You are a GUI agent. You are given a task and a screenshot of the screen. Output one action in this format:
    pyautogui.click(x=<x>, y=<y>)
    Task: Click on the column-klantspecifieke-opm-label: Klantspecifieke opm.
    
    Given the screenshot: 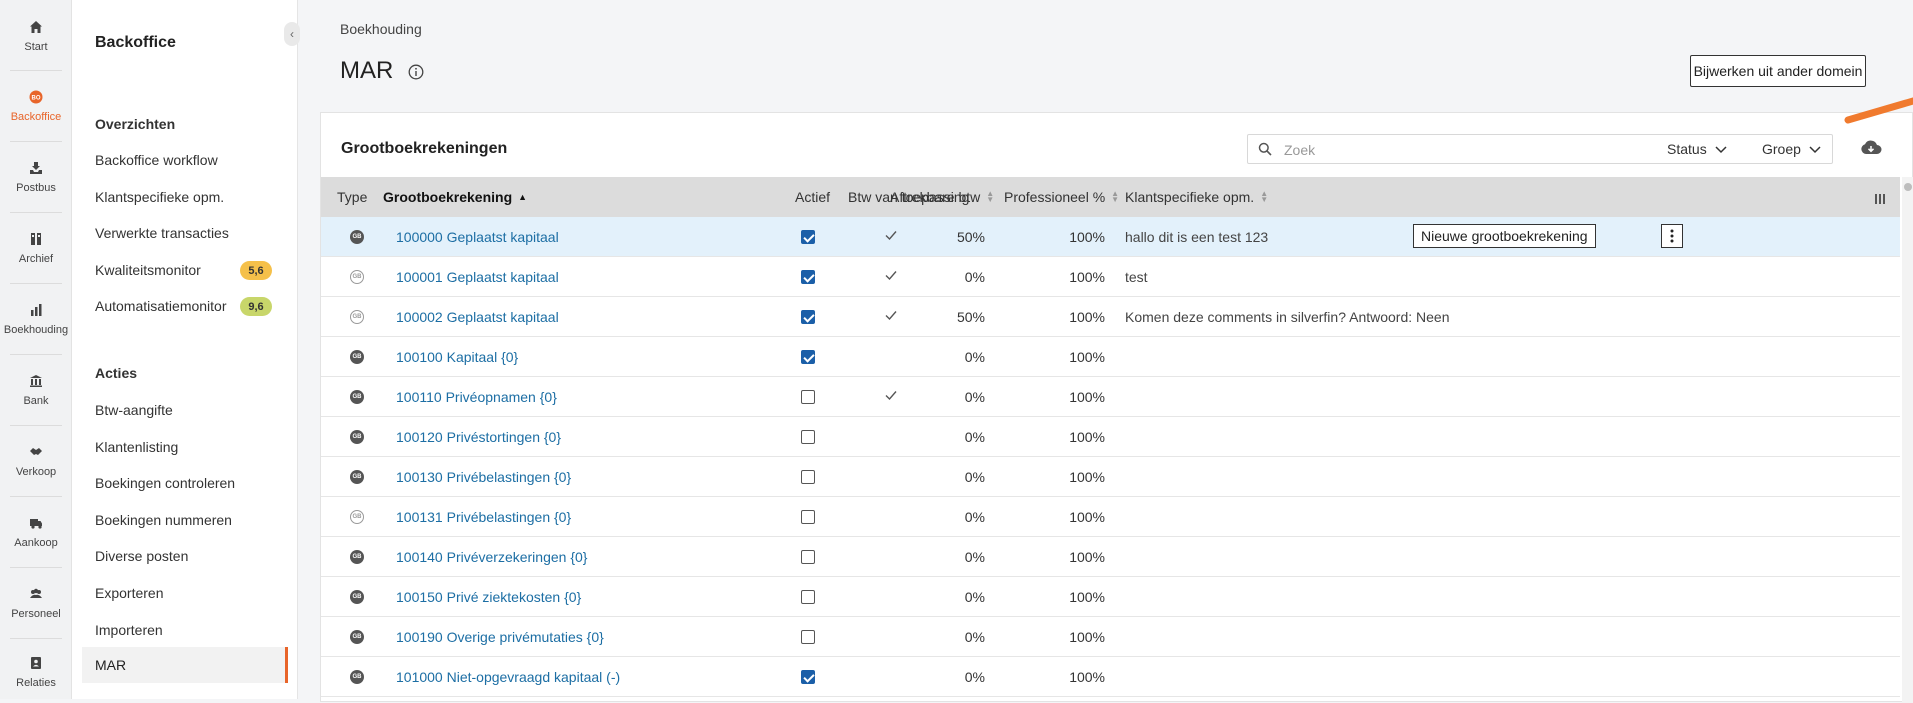 What is the action you would take?
    pyautogui.click(x=1190, y=197)
    